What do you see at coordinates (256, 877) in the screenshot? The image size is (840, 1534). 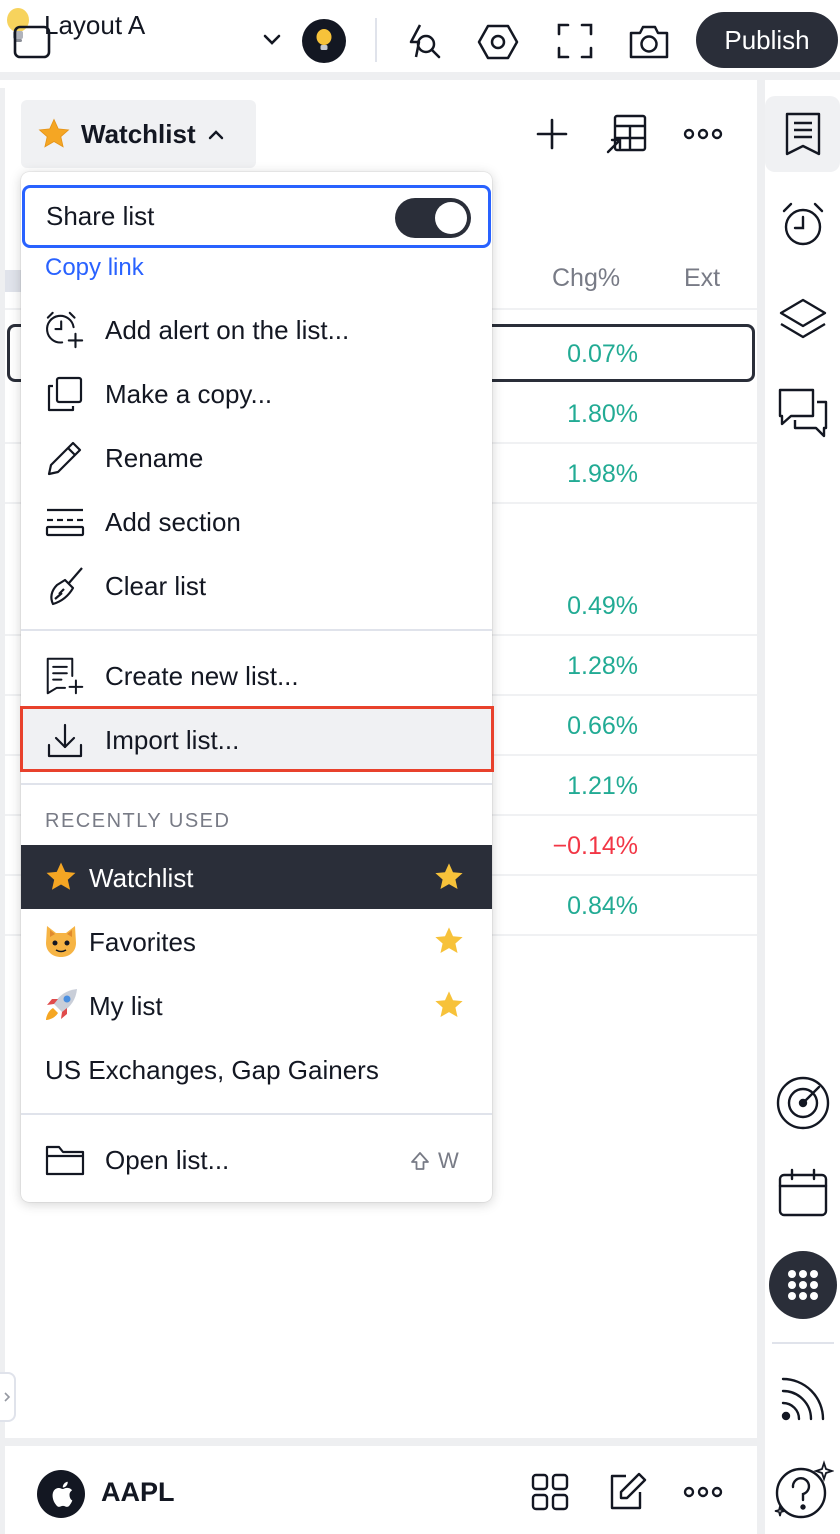 I see `recent-list-item: Watchlist` at bounding box center [256, 877].